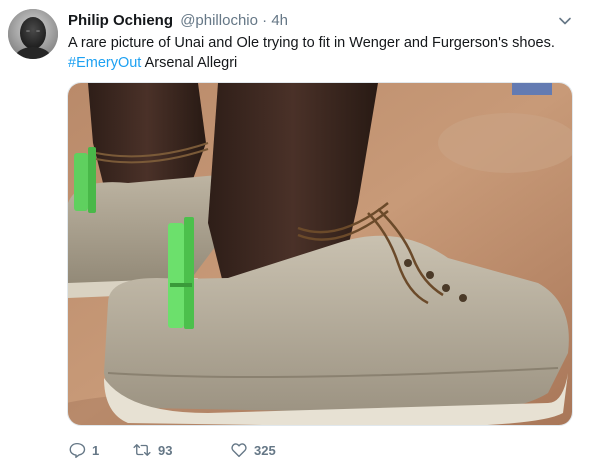 The height and width of the screenshot is (466, 592). What do you see at coordinates (565, 21) in the screenshot?
I see `chevron-down-icon` at bounding box center [565, 21].